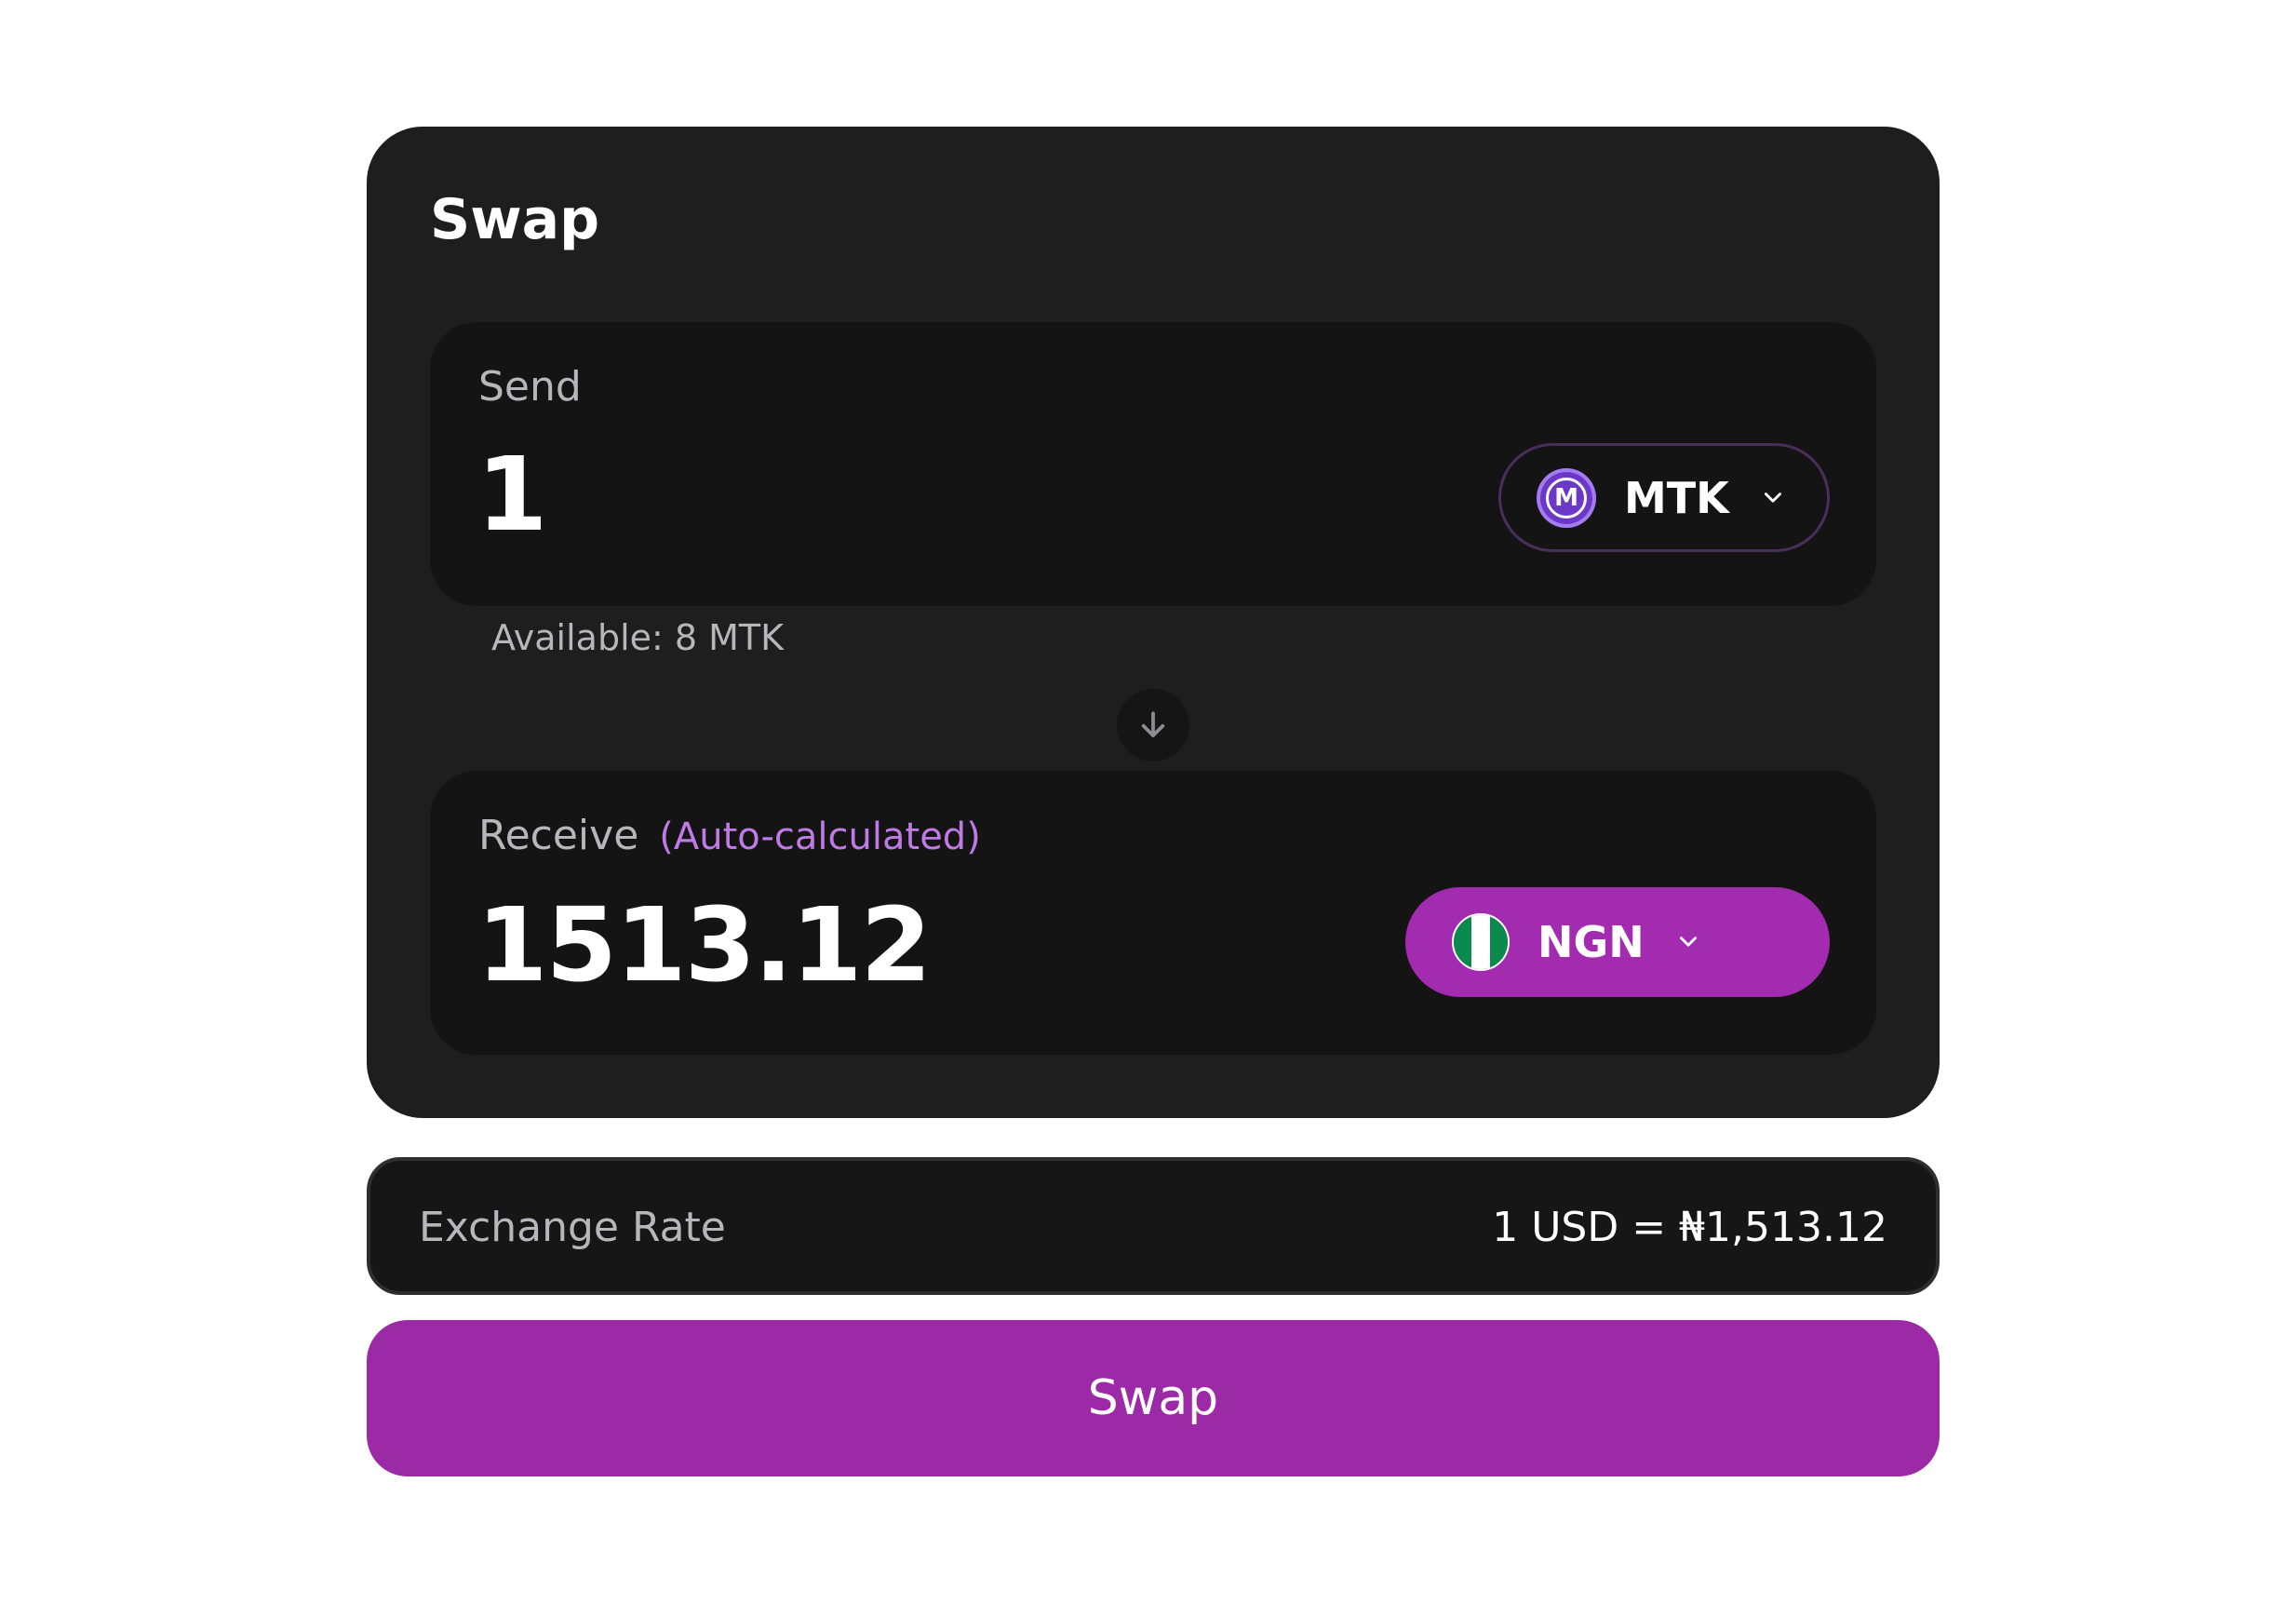  I want to click on receive-label-row: Receive (Auto-calculated), so click(730, 836).